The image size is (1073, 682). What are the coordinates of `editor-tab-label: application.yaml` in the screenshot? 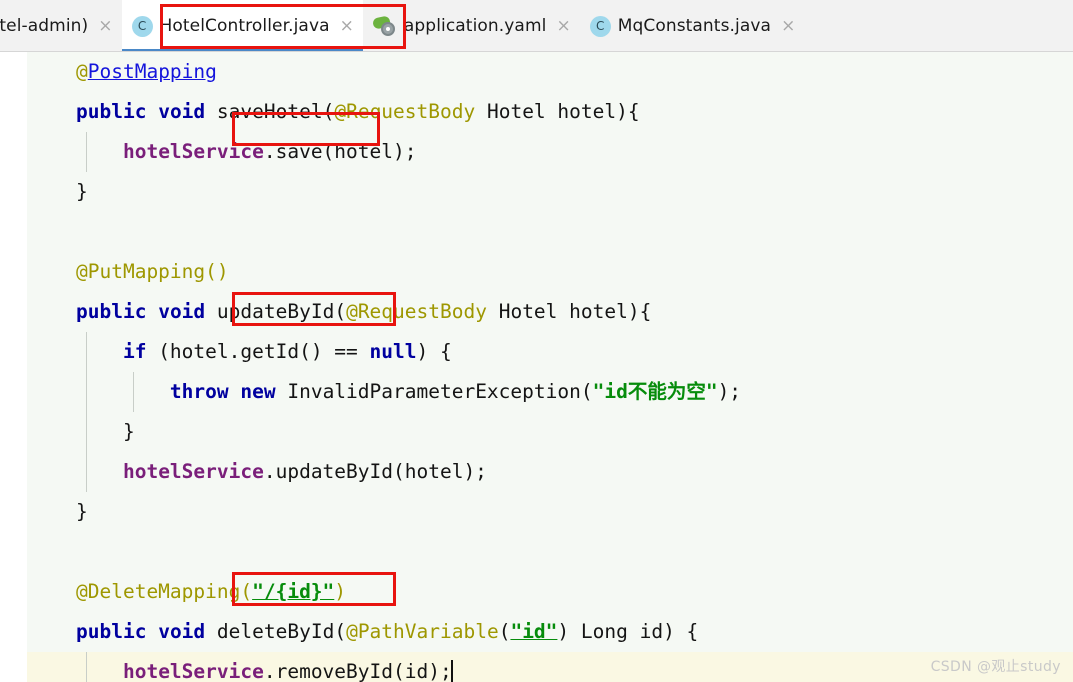 It's located at (475, 26).